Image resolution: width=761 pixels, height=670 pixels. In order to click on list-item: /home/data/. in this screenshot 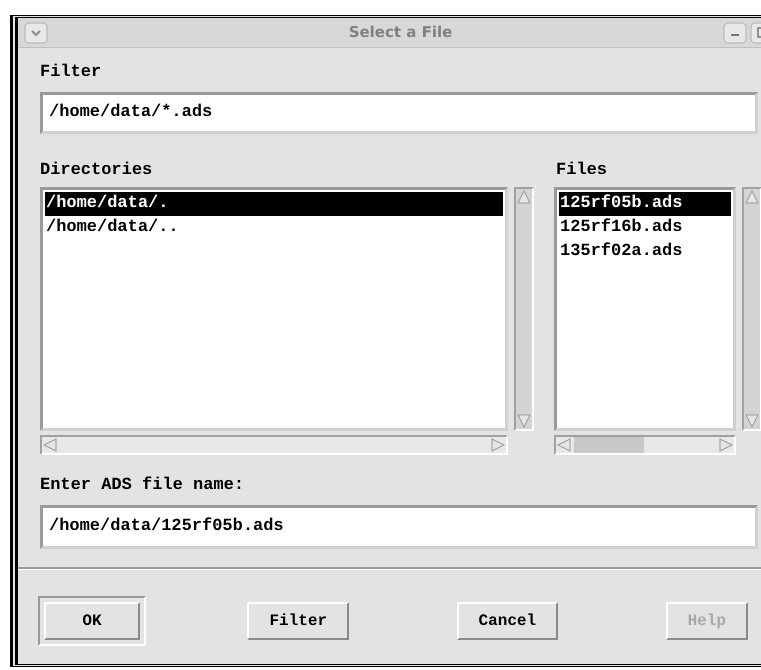, I will do `click(274, 204)`.